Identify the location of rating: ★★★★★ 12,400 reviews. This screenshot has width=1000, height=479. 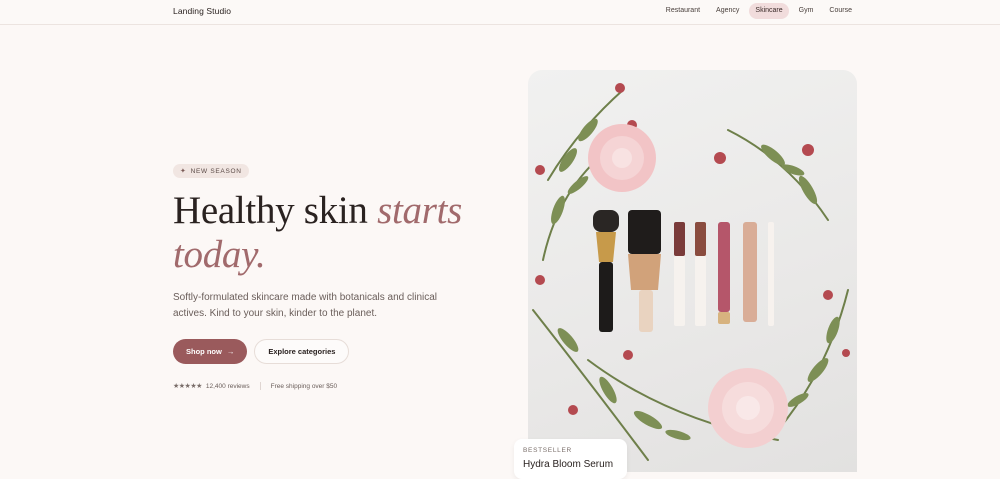
(211, 386).